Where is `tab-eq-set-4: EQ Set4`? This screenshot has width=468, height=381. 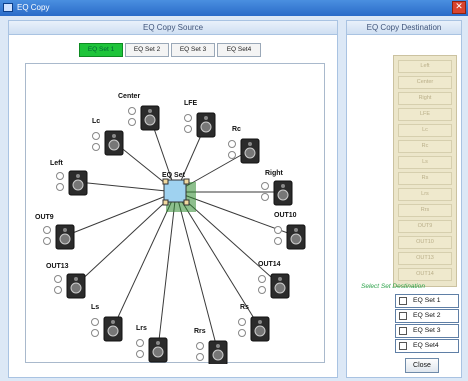 tab-eq-set-4: EQ Set4 is located at coordinates (239, 50).